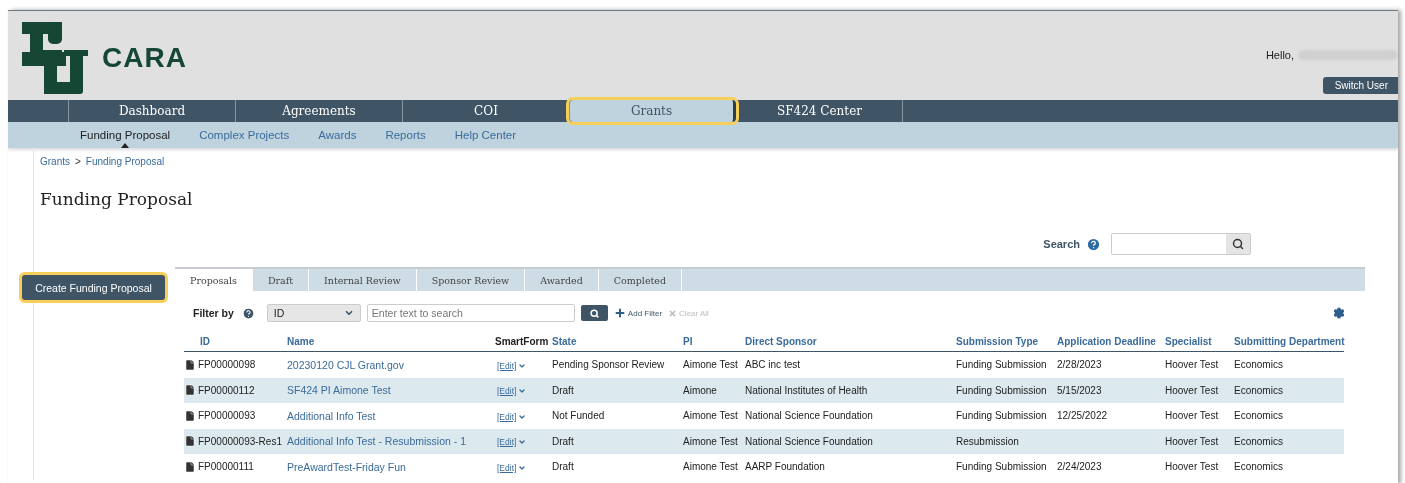 This screenshot has width=1405, height=483. Describe the element at coordinates (562, 280) in the screenshot. I see `tab: Awarded` at that location.